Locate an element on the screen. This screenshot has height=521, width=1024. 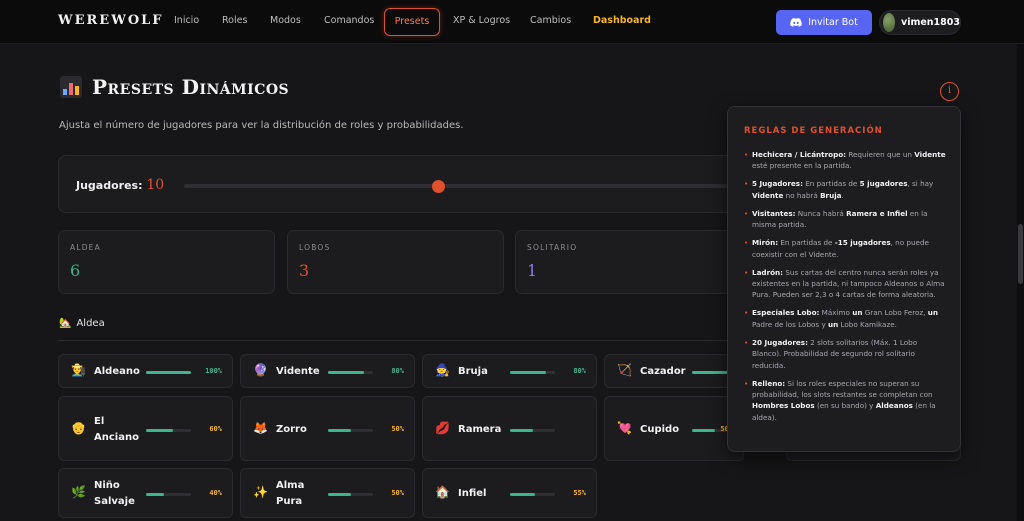
nav-link-roles: Roles is located at coordinates (234, 20).